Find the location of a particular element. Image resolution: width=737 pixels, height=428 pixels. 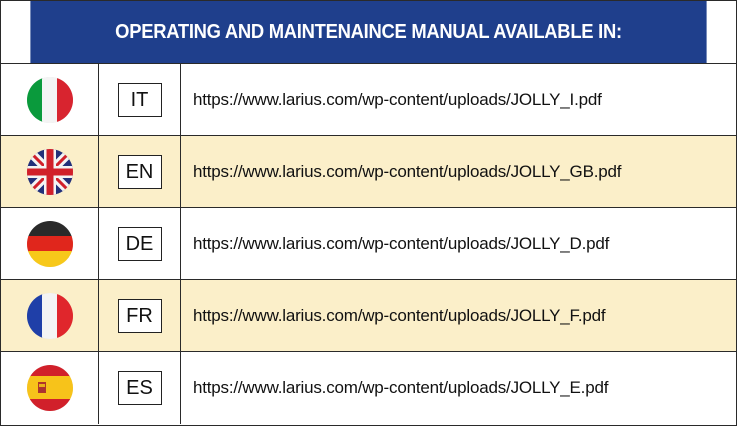

germany-flag-icon is located at coordinates (49, 244).